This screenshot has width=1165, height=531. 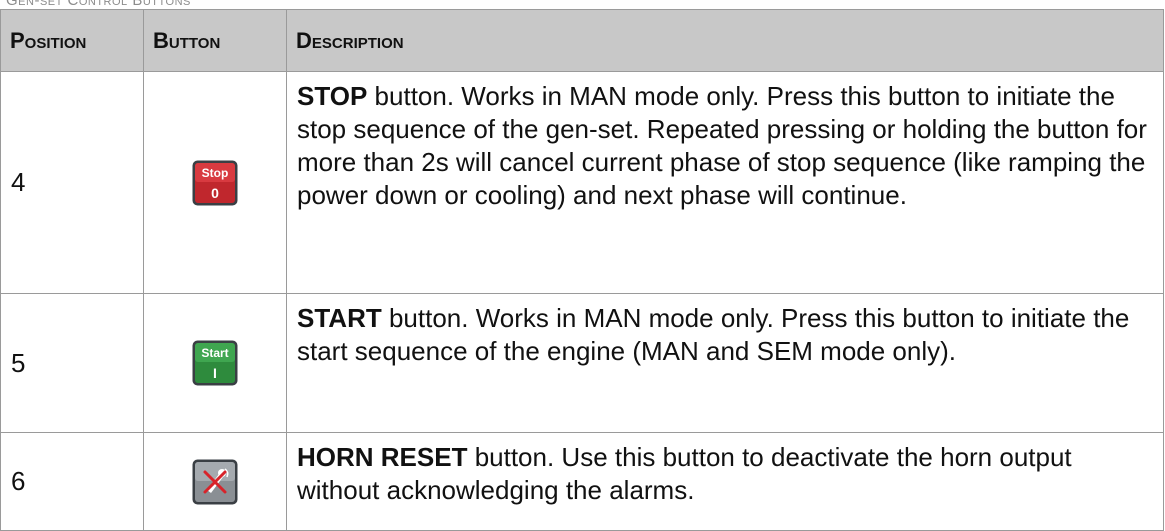 I want to click on button-name: STOP, so click(x=332, y=96).